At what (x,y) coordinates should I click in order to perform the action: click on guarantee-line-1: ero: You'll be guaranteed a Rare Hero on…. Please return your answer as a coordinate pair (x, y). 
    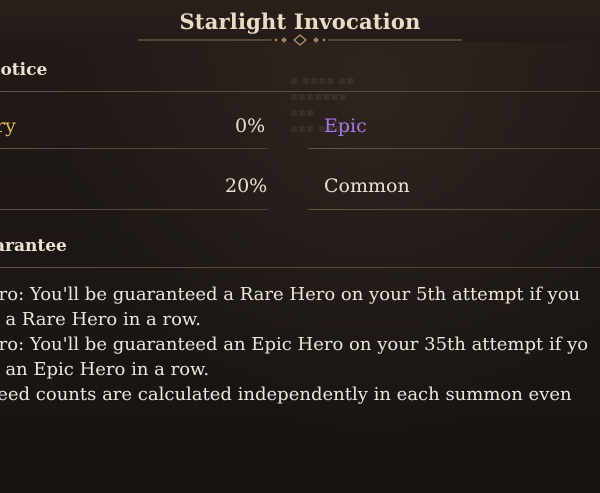
    Looking at the image, I should click on (290, 294).